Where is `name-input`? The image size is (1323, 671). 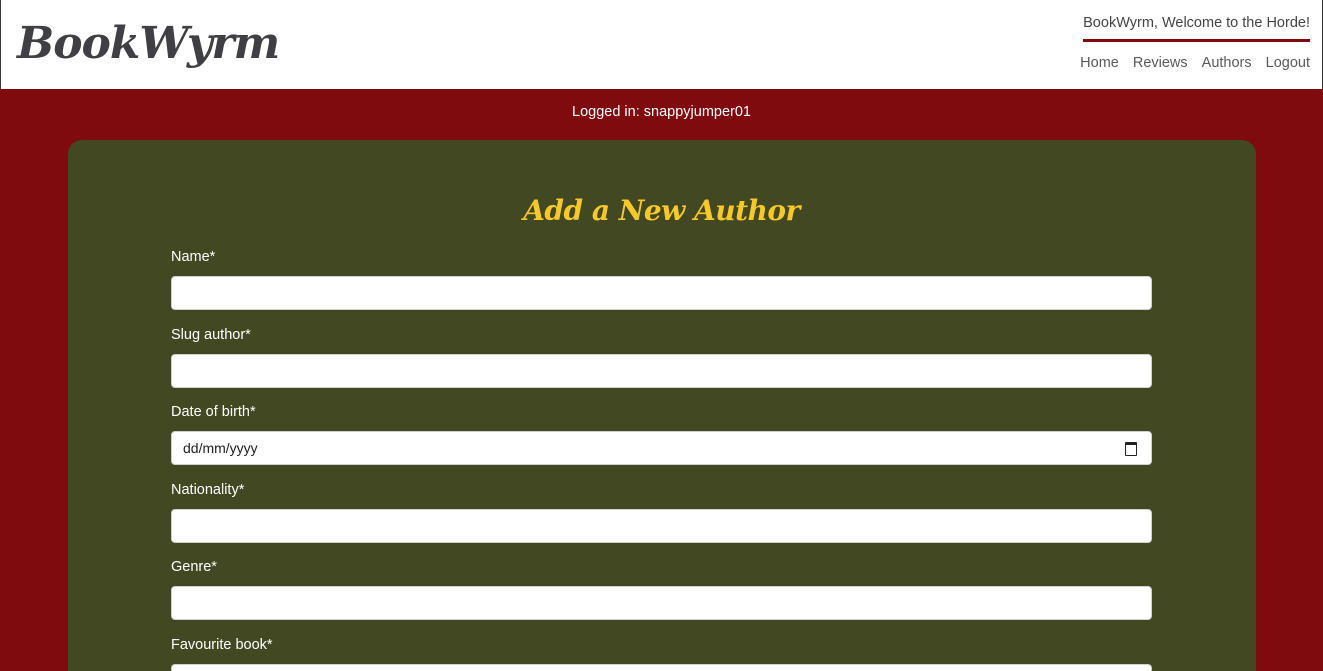 name-input is located at coordinates (661, 293).